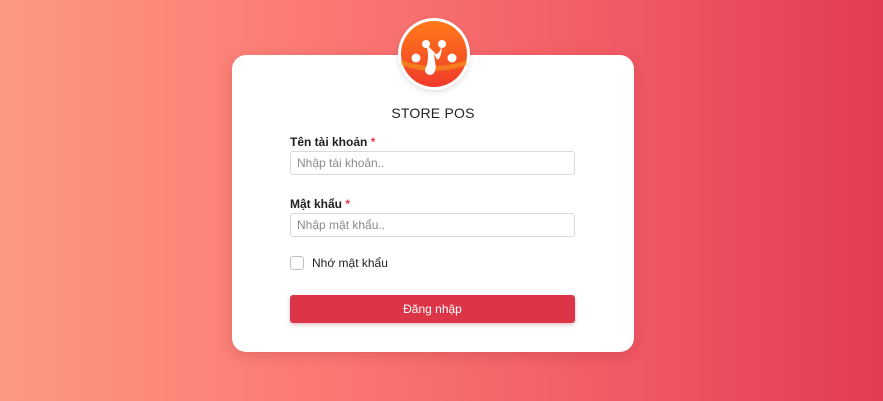  I want to click on login-button: Đăng nhập, so click(432, 309).